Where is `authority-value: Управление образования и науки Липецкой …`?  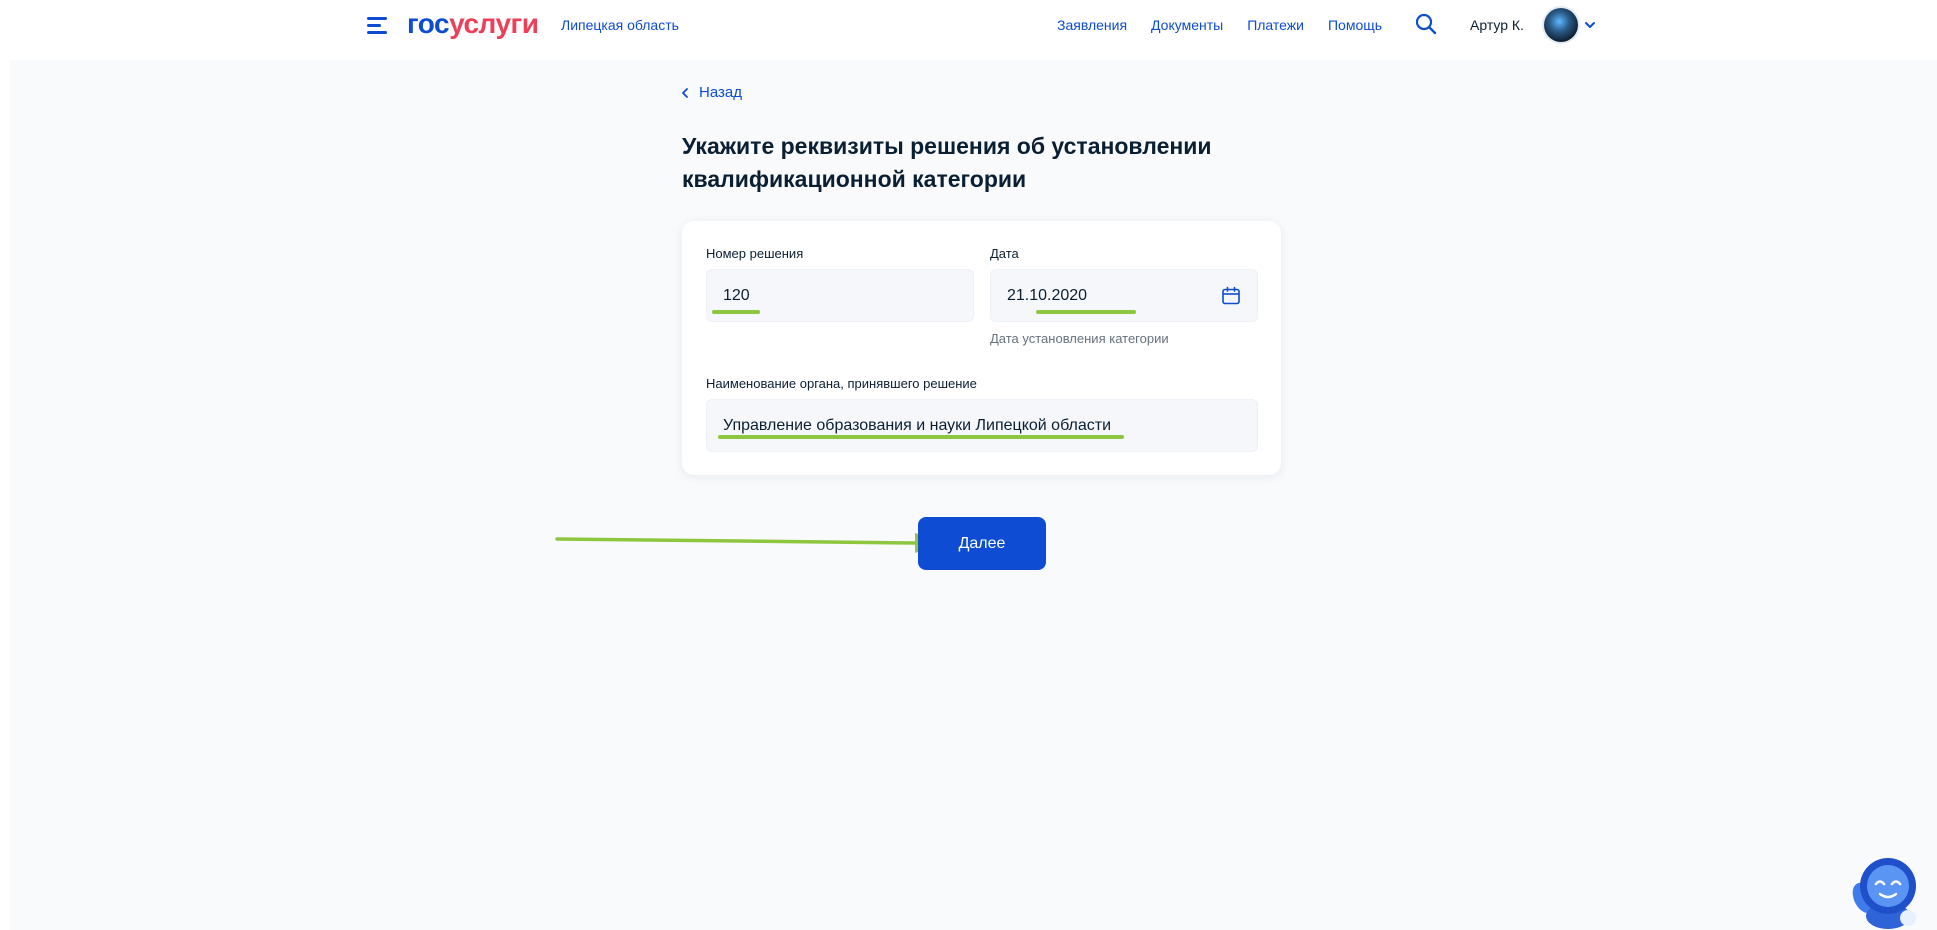 authority-value: Управление образования и науки Липецкой … is located at coordinates (917, 425).